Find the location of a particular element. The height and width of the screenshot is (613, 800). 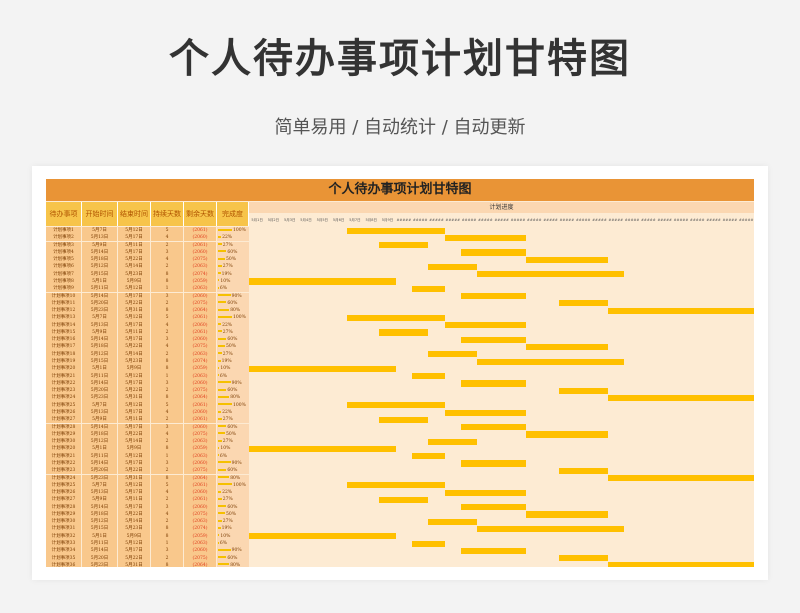

cell-name: 计划事项29 is located at coordinates (63, 434).